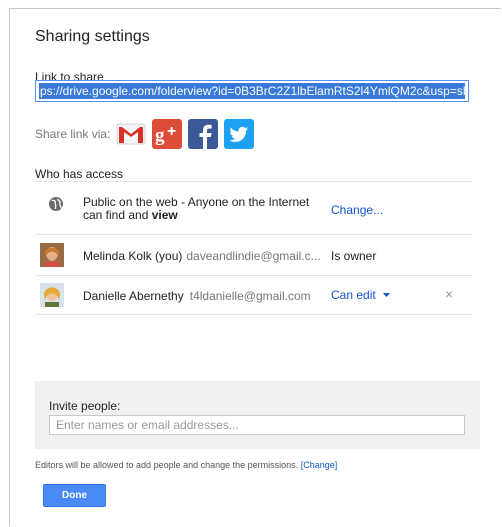 The image size is (502, 527). Describe the element at coordinates (250, 296) in the screenshot. I see `editor-email: t4ldanielle@gmail.com` at that location.